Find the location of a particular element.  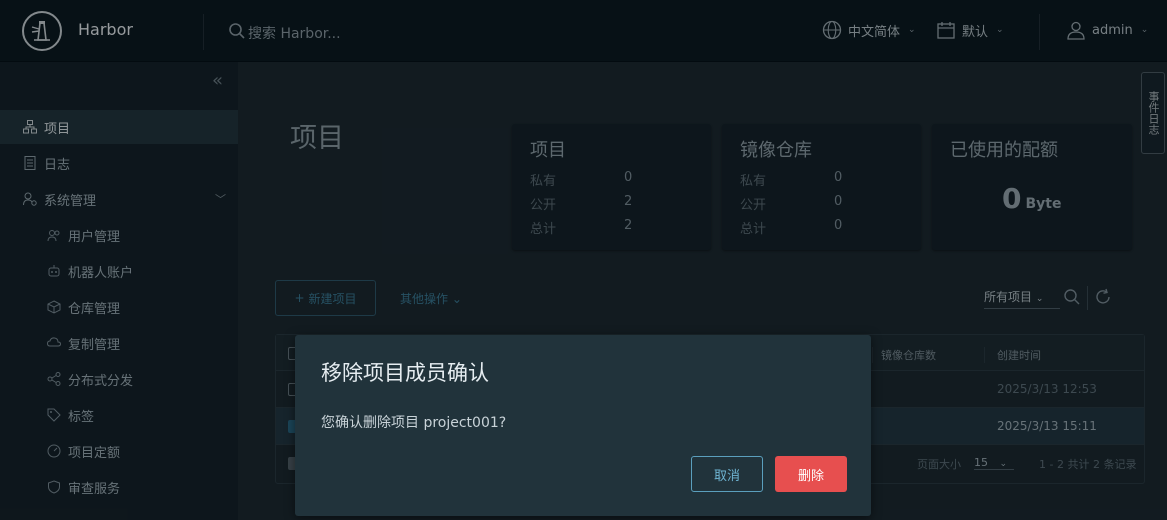

dialog-message: 您确认删除项目 project001? is located at coordinates (414, 423).